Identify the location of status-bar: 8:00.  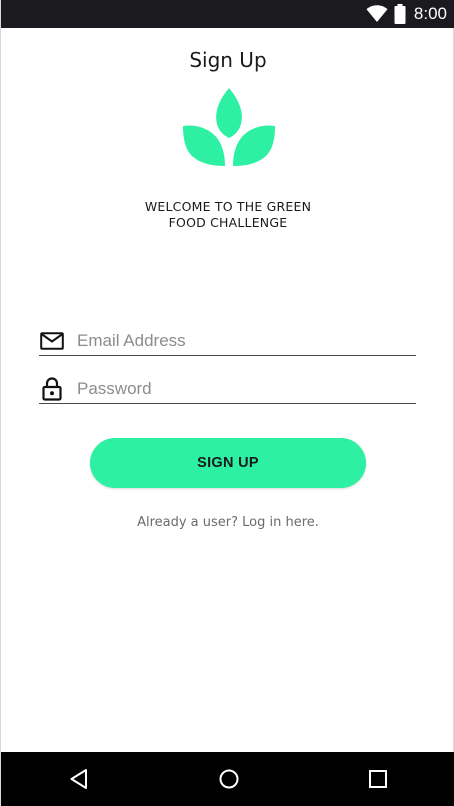
(227, 14).